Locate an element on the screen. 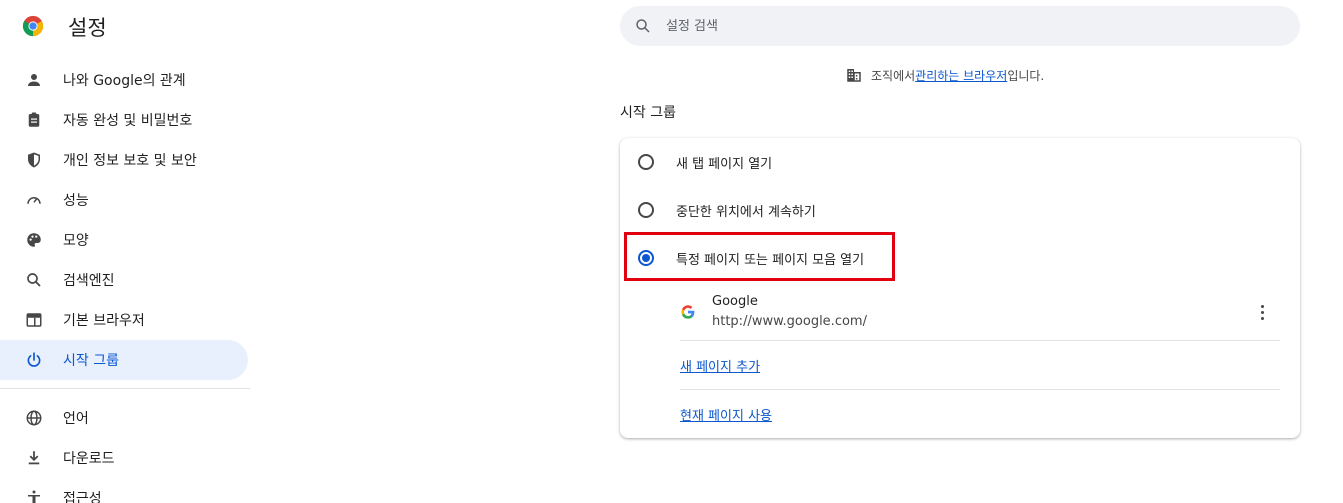  globe-icon is located at coordinates (34, 418).